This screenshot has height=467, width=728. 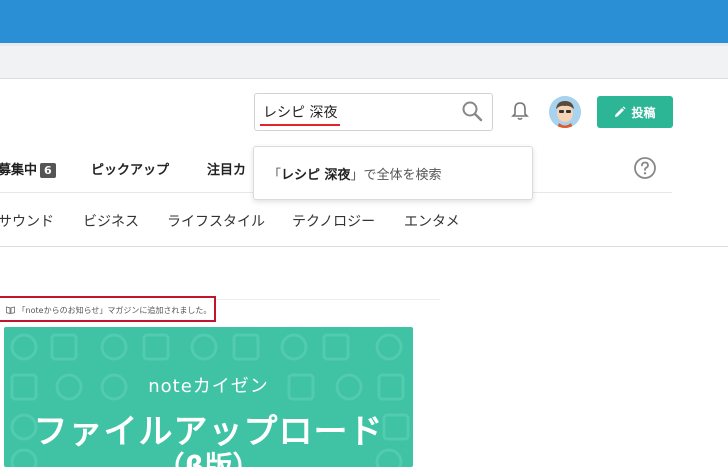 I want to click on nav-item-recruiting: 募集中 6, so click(x=28, y=168).